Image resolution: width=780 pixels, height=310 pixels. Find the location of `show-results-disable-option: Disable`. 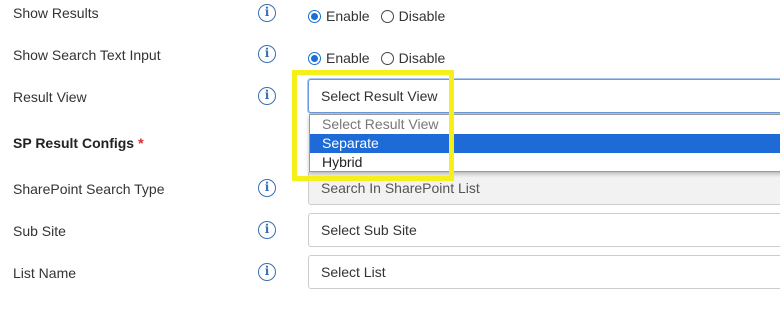

show-results-disable-option: Disable is located at coordinates (413, 16).